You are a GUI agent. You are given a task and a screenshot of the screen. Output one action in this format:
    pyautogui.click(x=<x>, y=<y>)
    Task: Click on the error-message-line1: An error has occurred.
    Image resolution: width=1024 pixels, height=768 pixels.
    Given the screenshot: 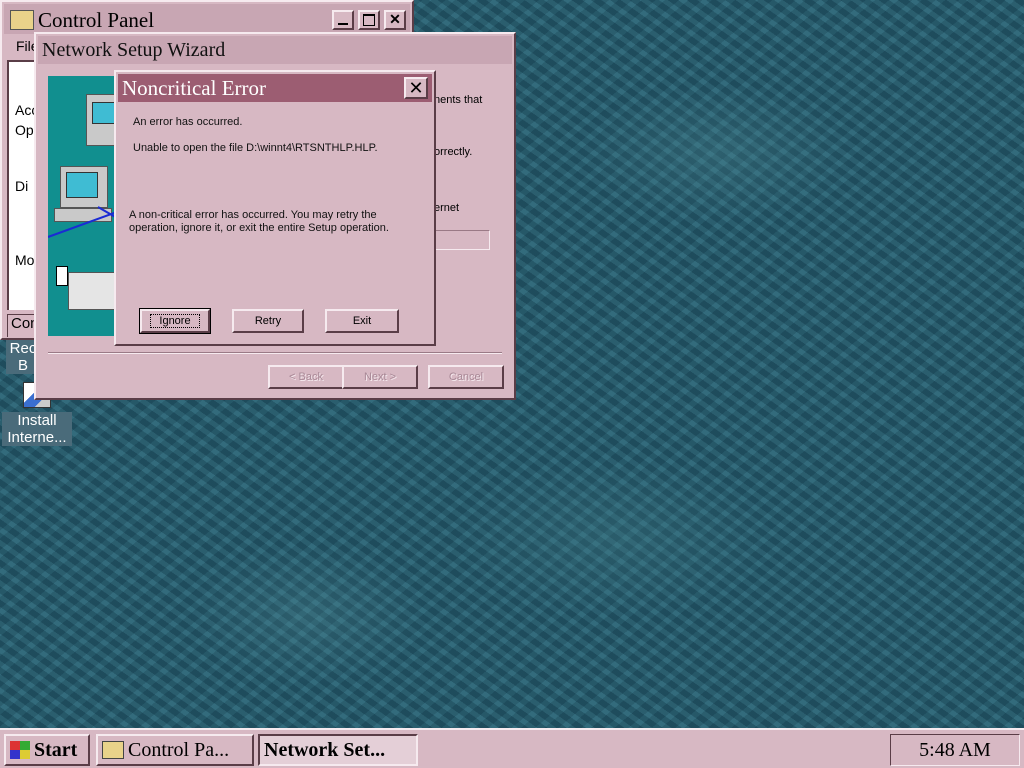 What is the action you would take?
    pyautogui.click(x=188, y=122)
    